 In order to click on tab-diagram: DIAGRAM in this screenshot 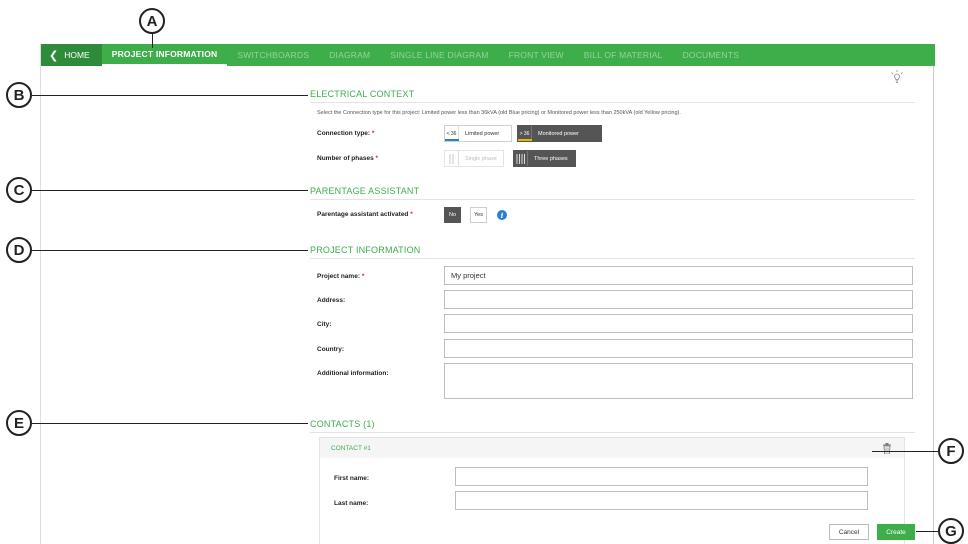, I will do `click(349, 55)`.